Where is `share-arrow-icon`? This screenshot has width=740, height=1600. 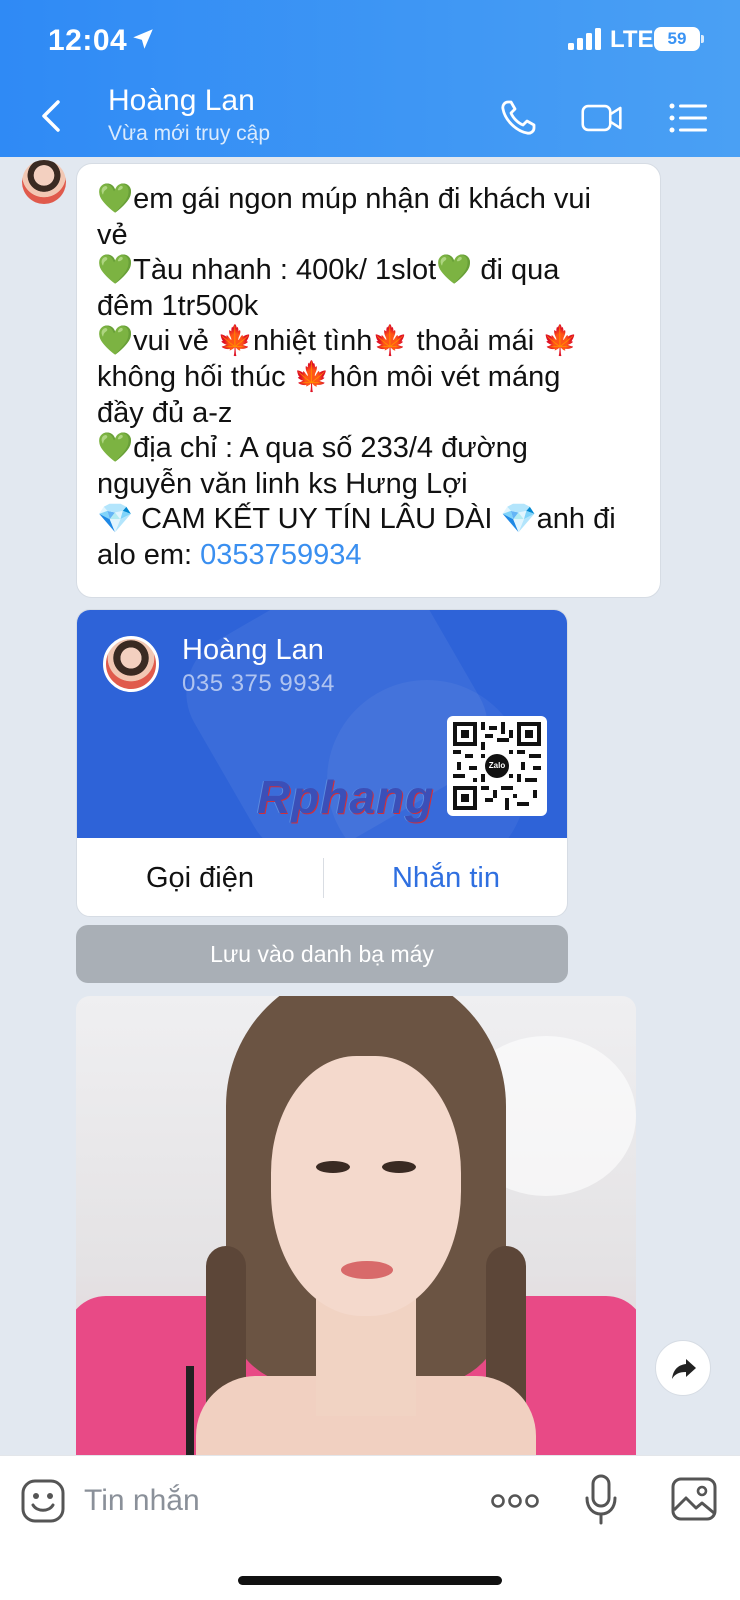 share-arrow-icon is located at coordinates (684, 1369).